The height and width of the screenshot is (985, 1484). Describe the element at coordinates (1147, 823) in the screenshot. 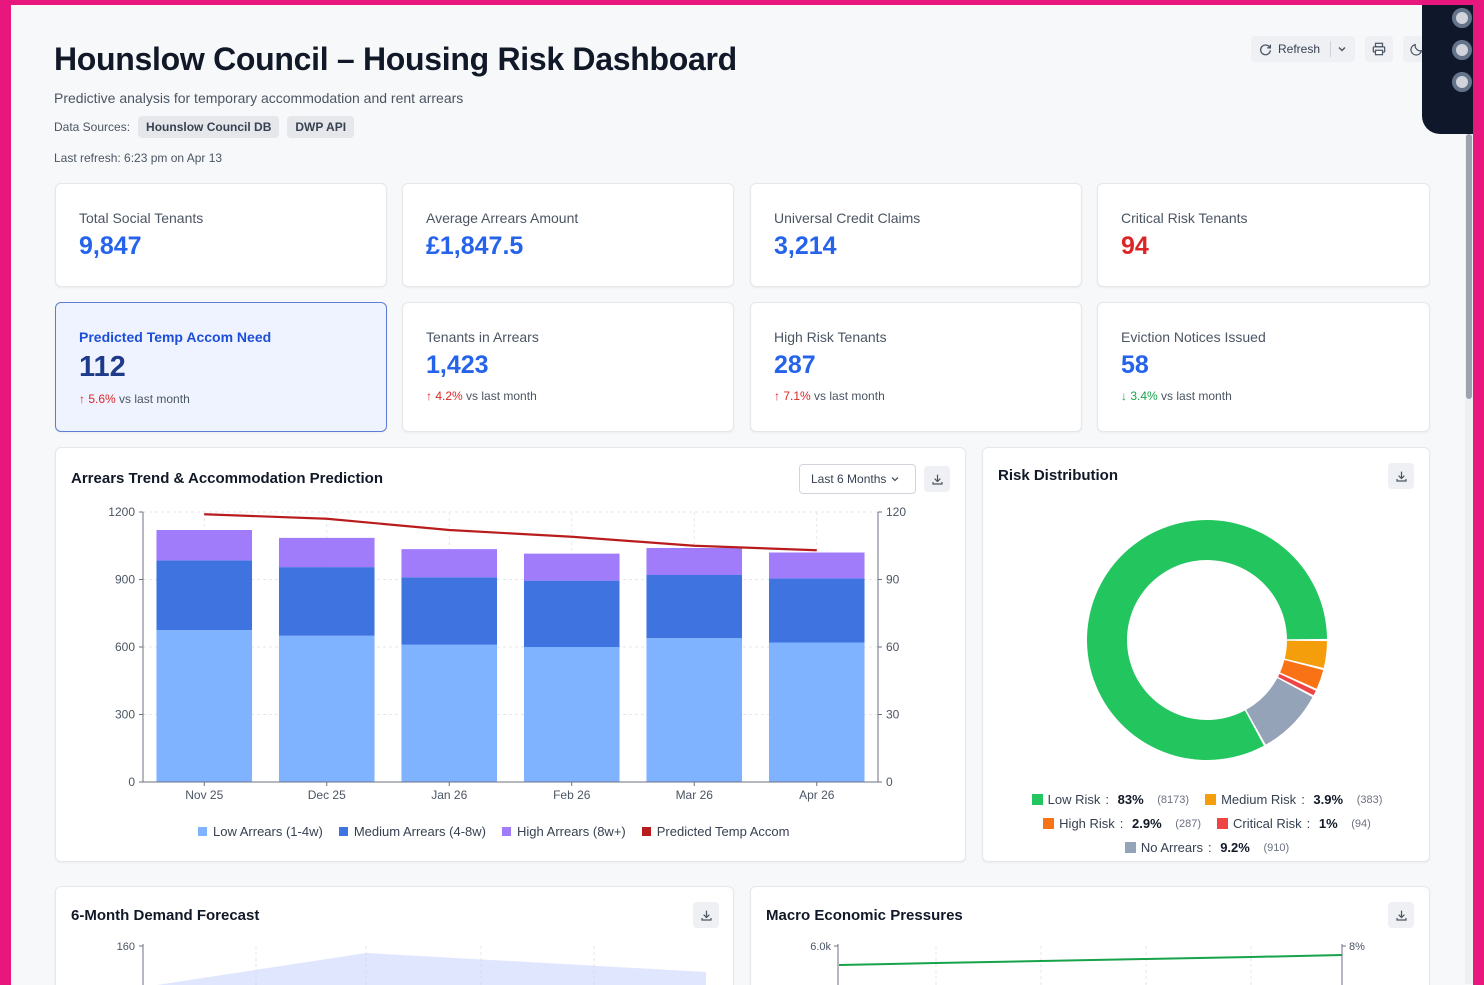

I see `legend-percent: 2.9%` at that location.